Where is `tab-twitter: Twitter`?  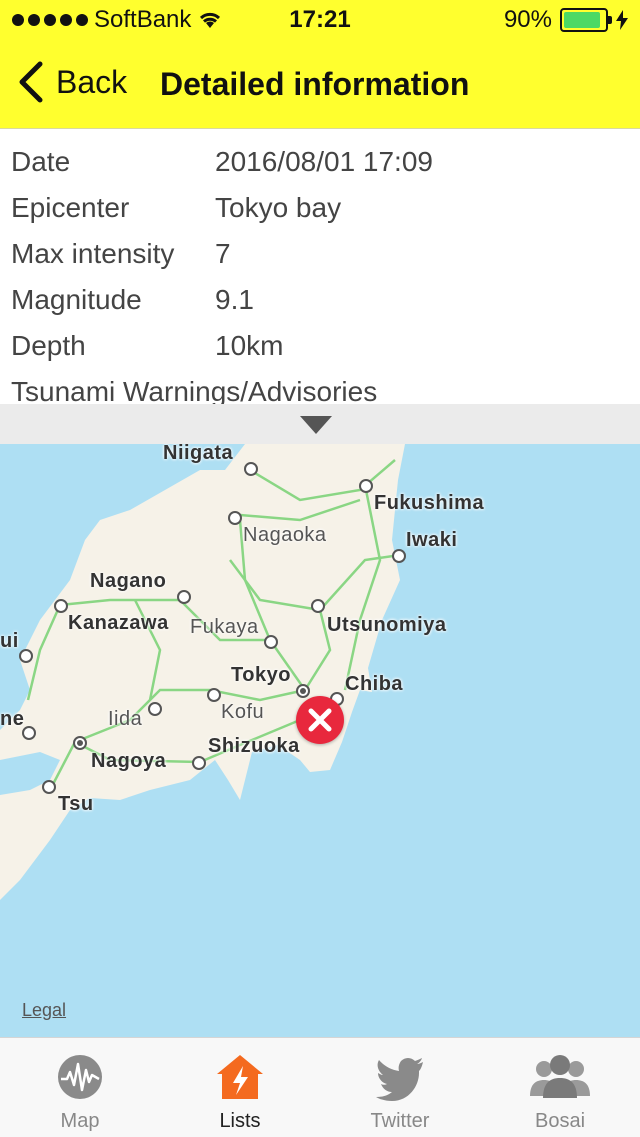 tab-twitter: Twitter is located at coordinates (400, 1087).